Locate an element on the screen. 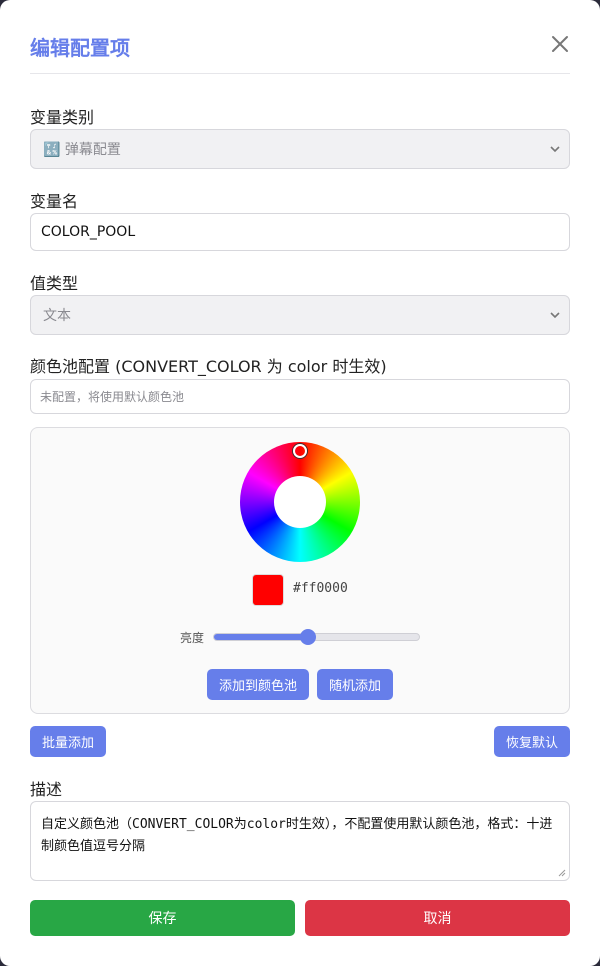  batch-add-button: 批量添加 is located at coordinates (68, 741).